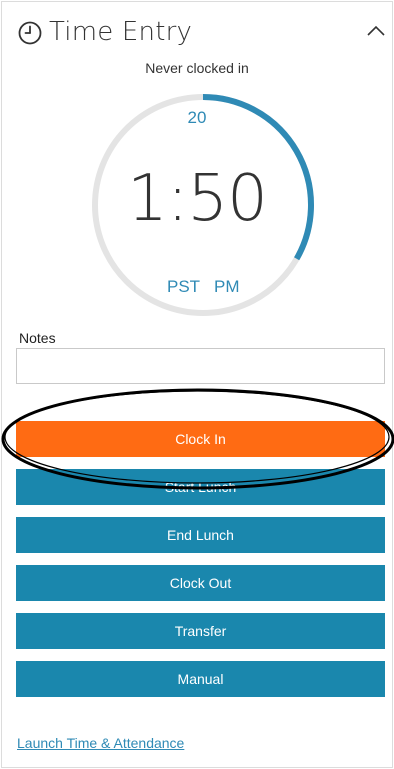  I want to click on transfer-button: Transfer, so click(200, 631).